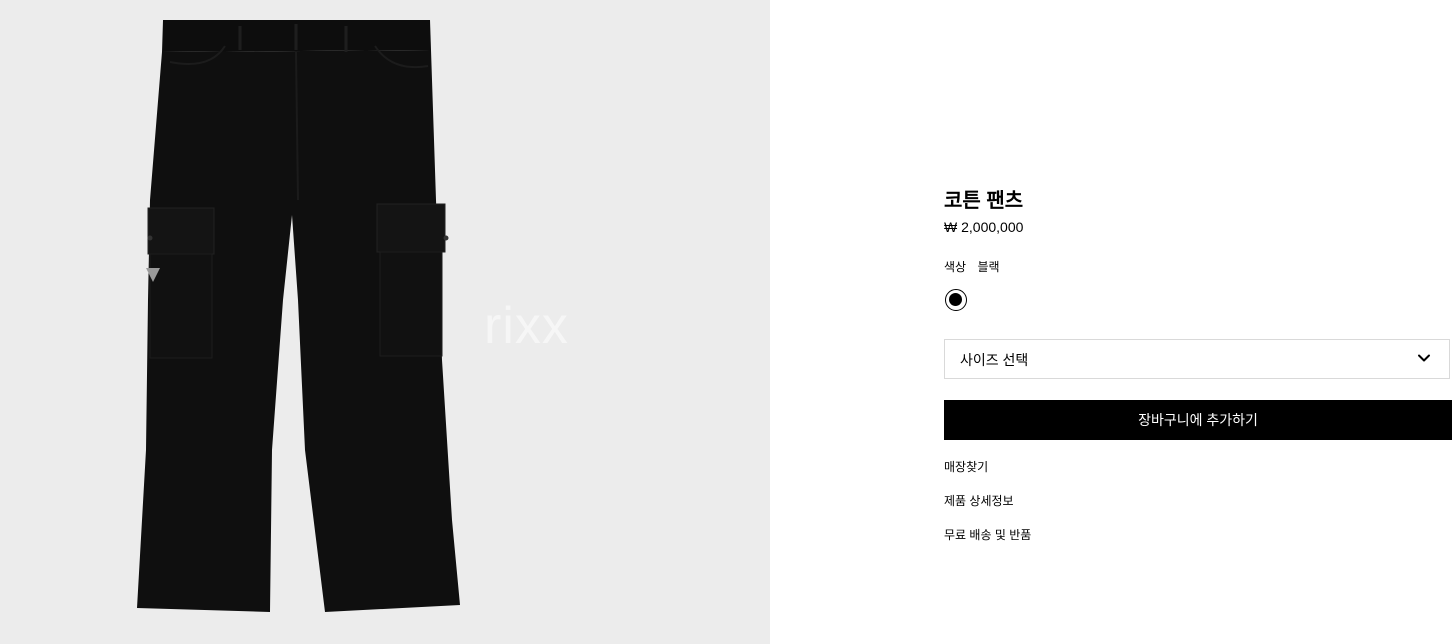 Image resolution: width=1452 pixels, height=644 pixels. Describe the element at coordinates (526, 326) in the screenshot. I see `watermark-text: rixx` at that location.